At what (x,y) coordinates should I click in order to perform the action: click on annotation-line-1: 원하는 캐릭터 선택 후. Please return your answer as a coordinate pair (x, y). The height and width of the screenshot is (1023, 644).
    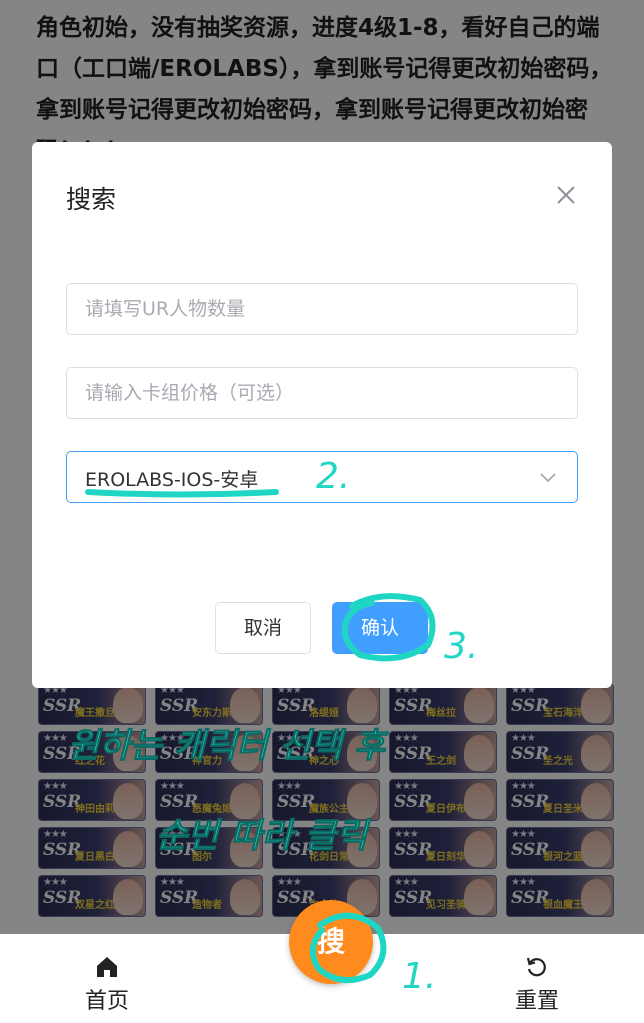
    Looking at the image, I should click on (226, 746).